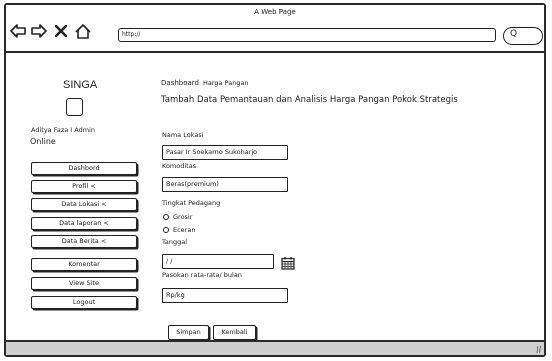 This screenshot has height=361, width=552. Describe the element at coordinates (61, 31) in the screenshot. I see `close-icon` at that location.